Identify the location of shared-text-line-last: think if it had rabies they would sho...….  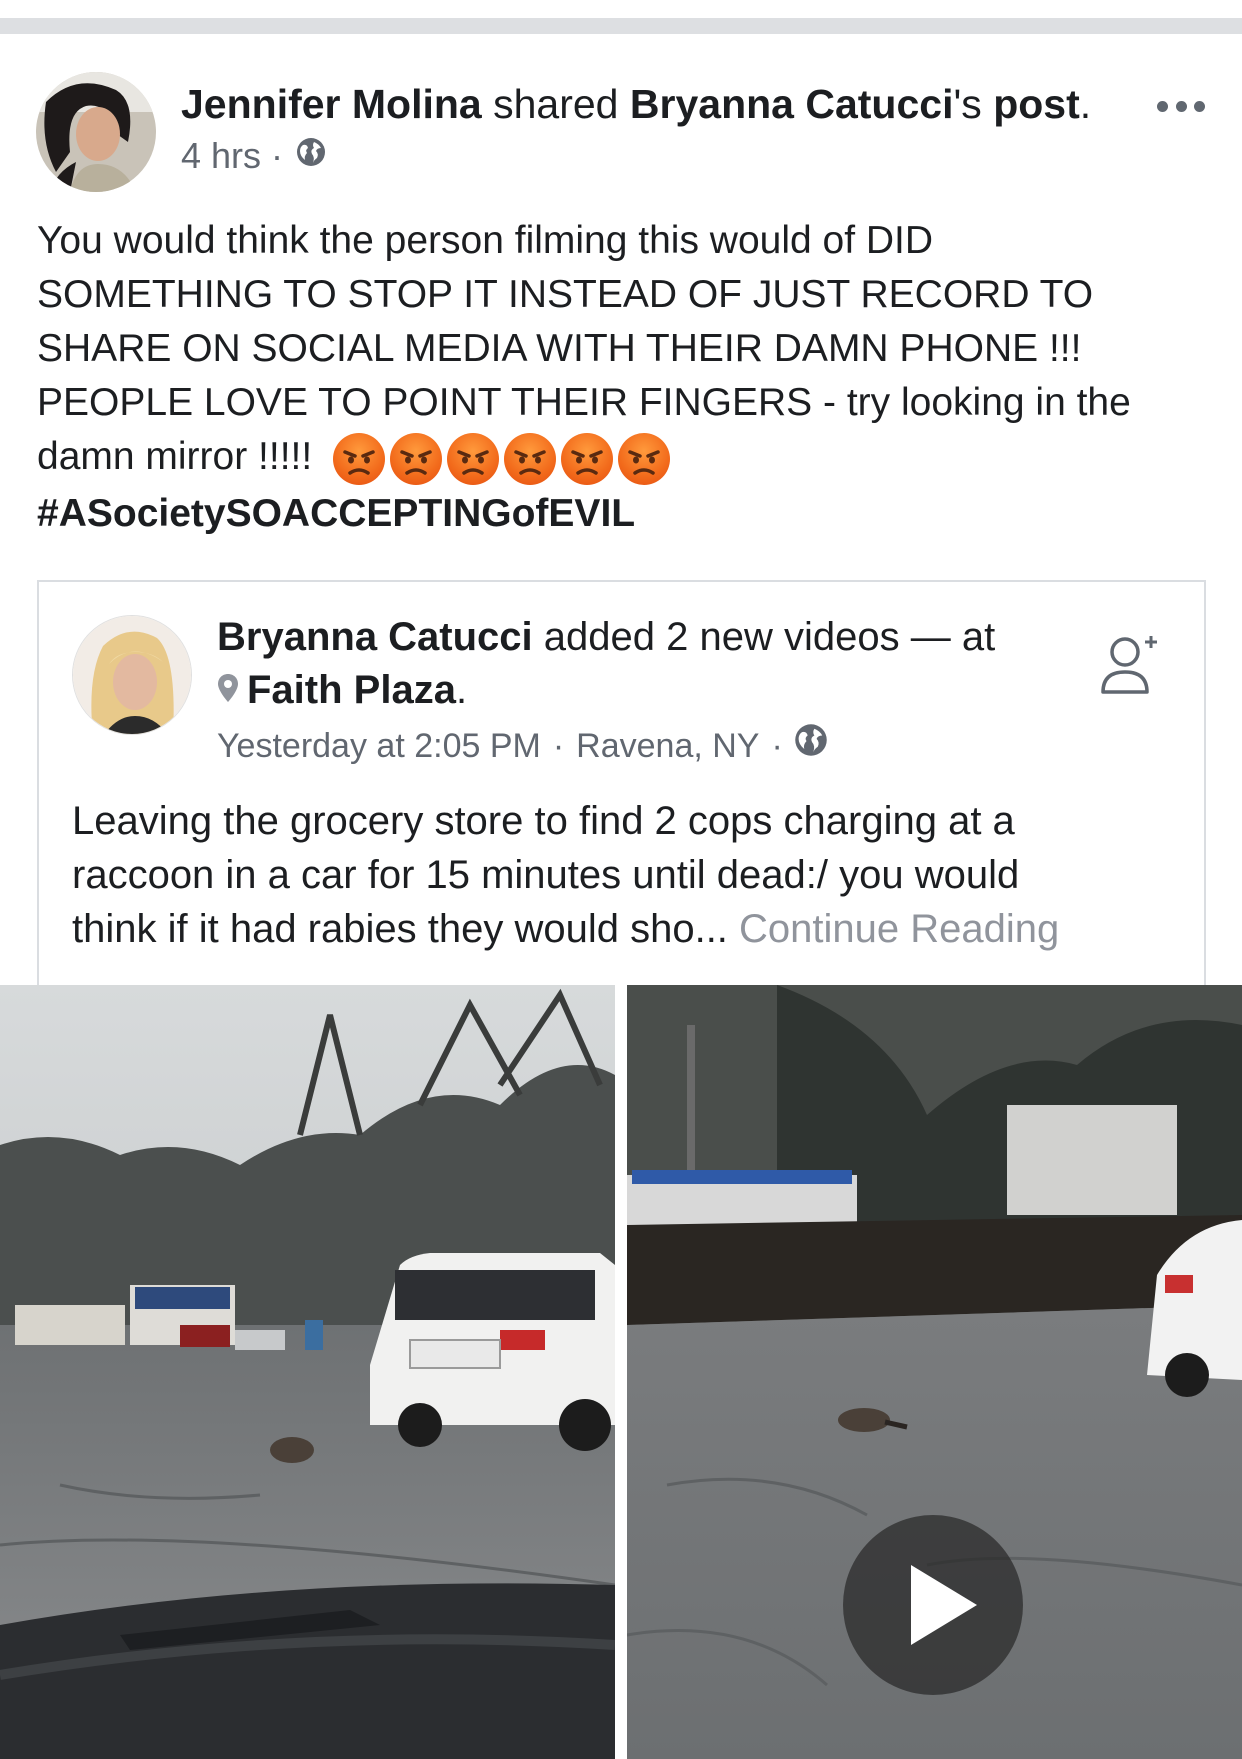
(632, 929).